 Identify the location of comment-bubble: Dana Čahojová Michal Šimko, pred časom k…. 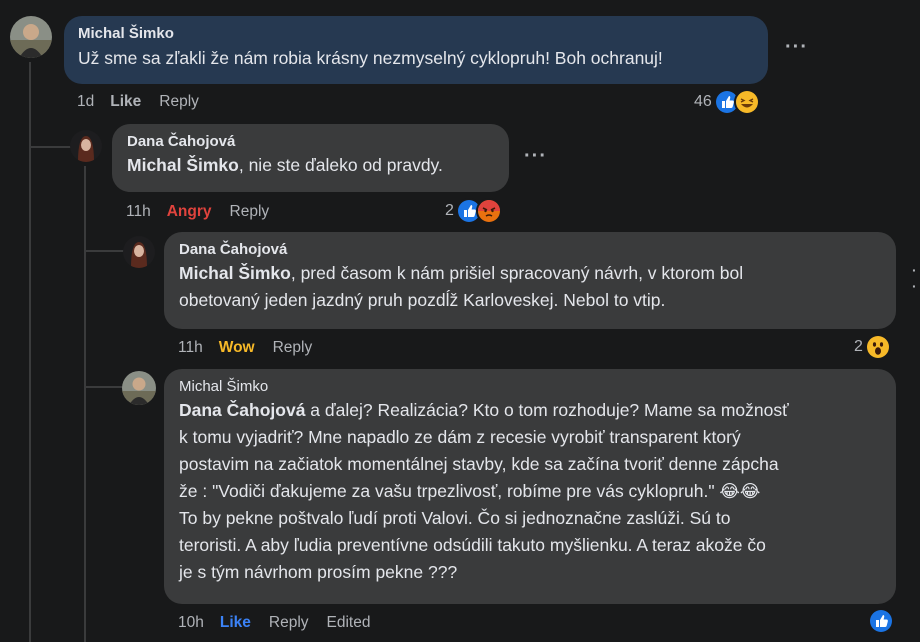
(530, 280).